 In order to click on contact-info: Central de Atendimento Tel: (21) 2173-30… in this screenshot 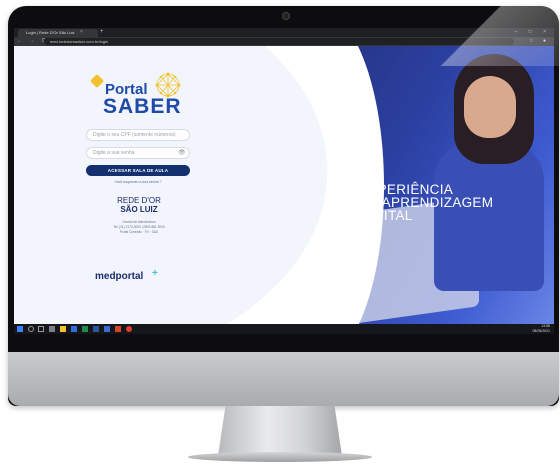, I will do `click(139, 227)`.